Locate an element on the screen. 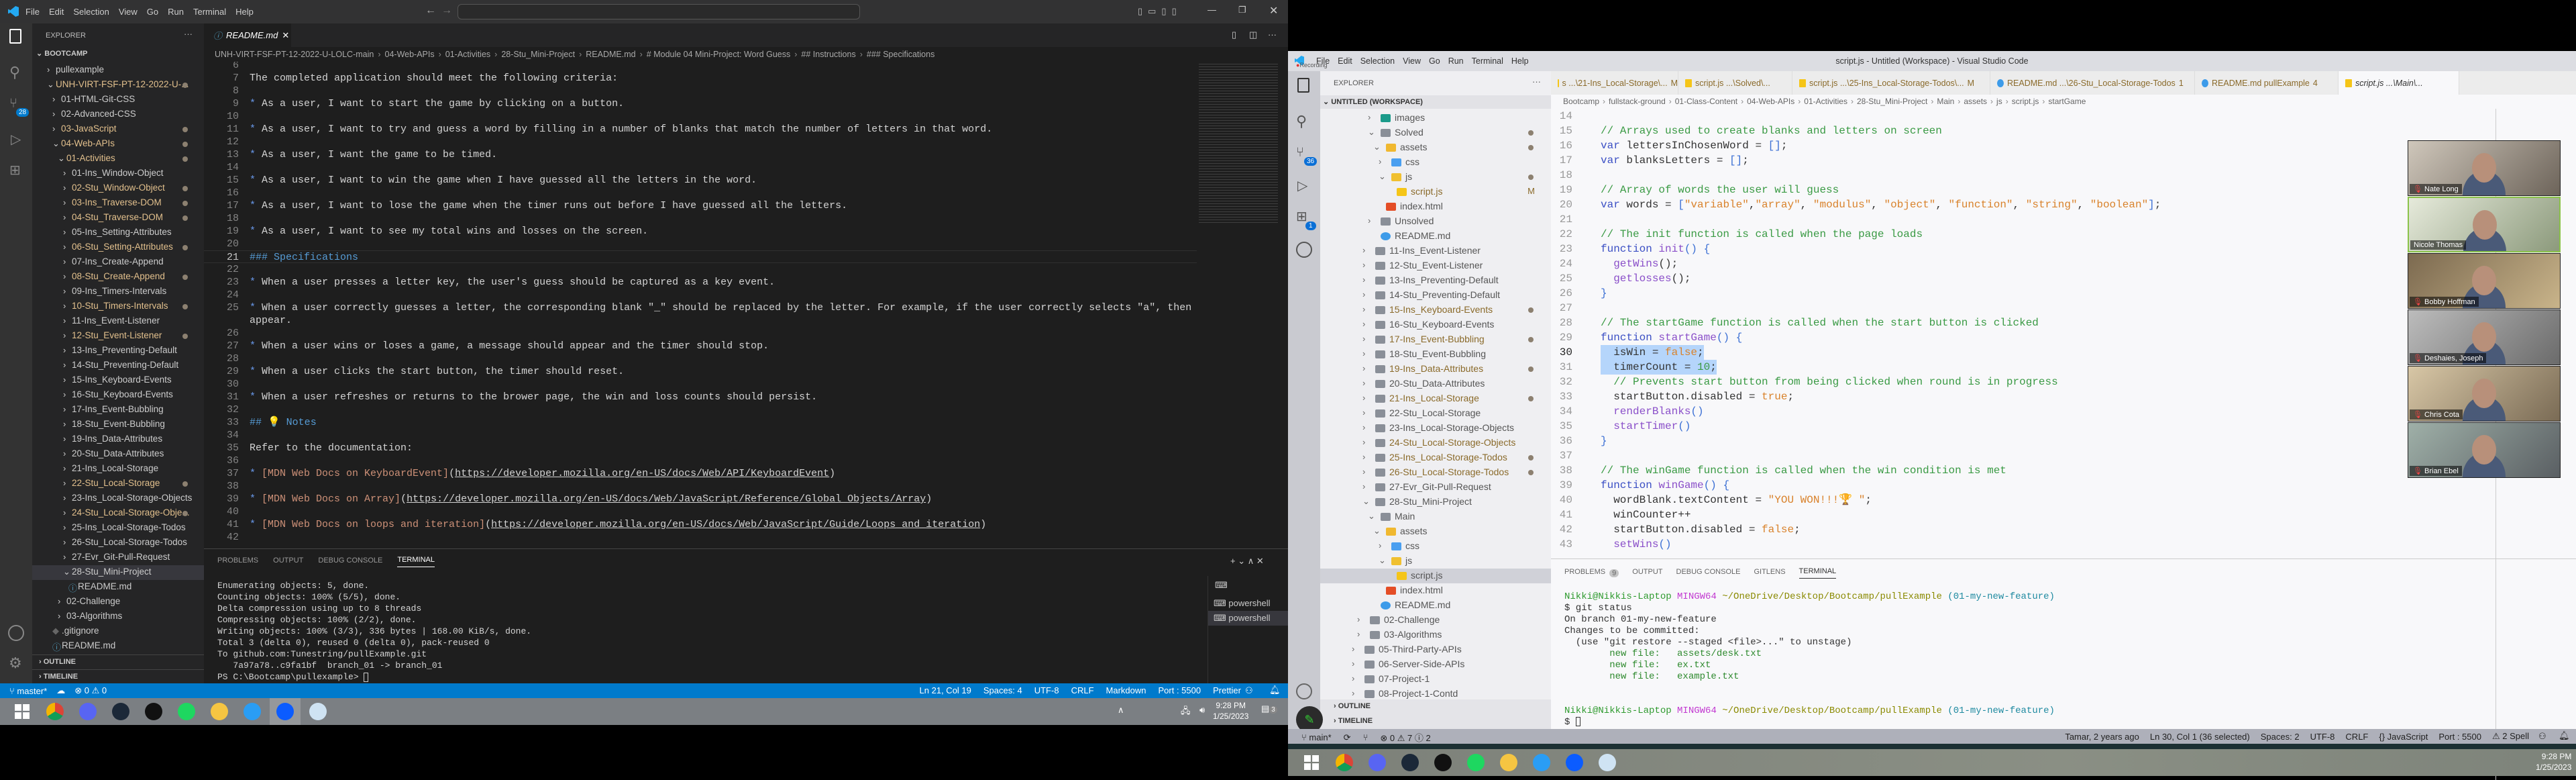 The image size is (2576, 780). tree-item: › 14-Stu_Preventing-Default is located at coordinates (118, 365).